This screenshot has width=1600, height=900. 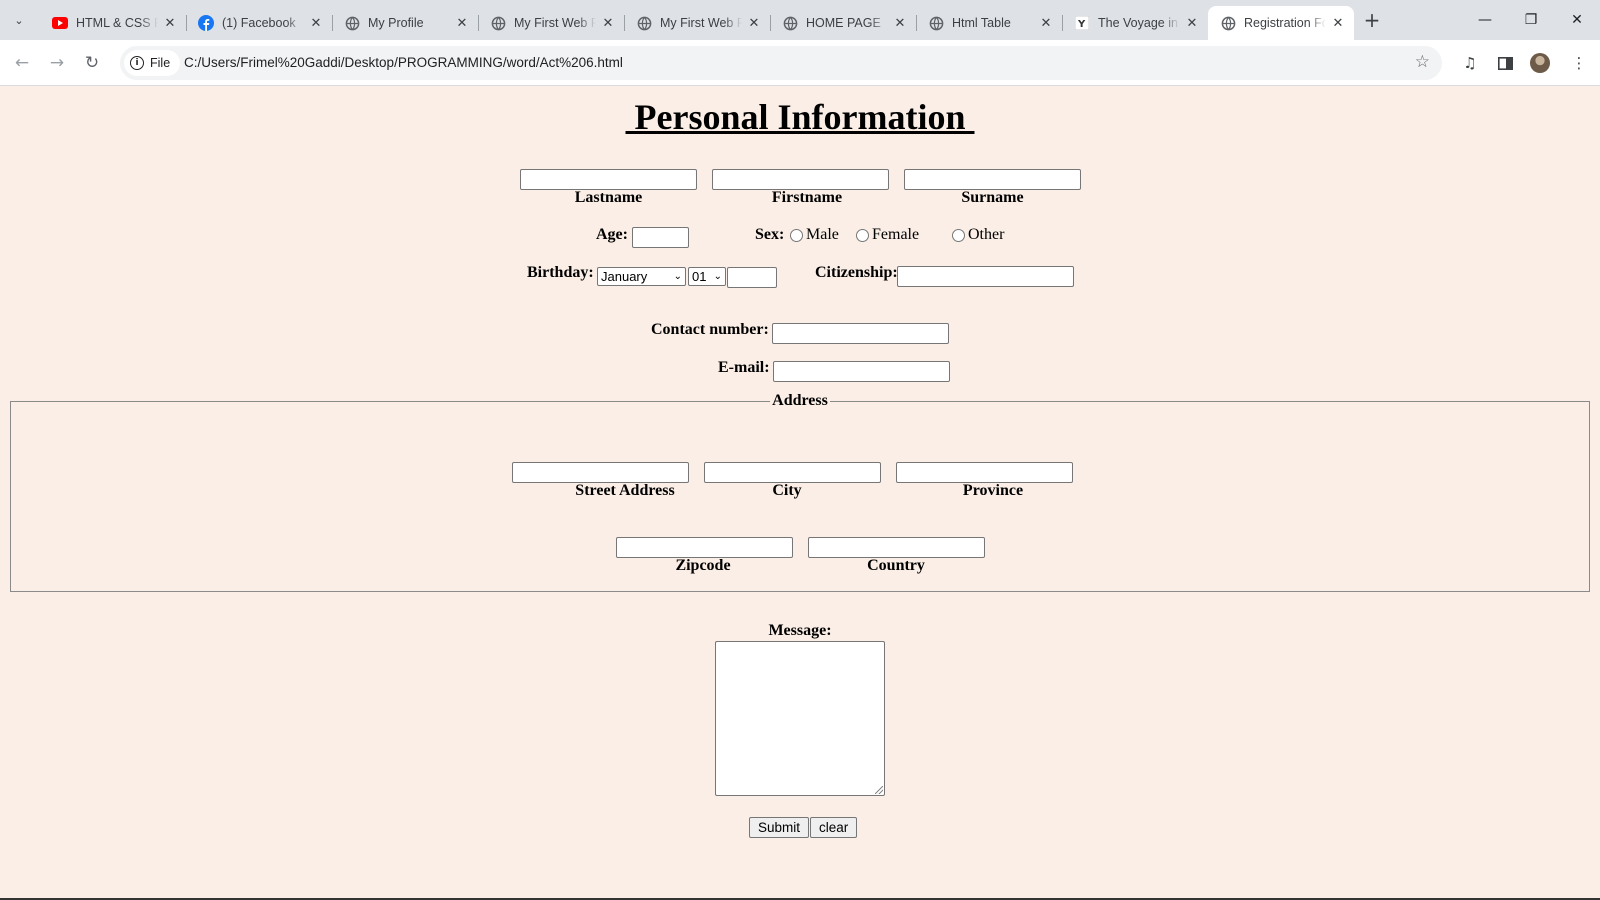 I want to click on tab-home-page: HOME PAGE ✕, so click(x=843, y=23).